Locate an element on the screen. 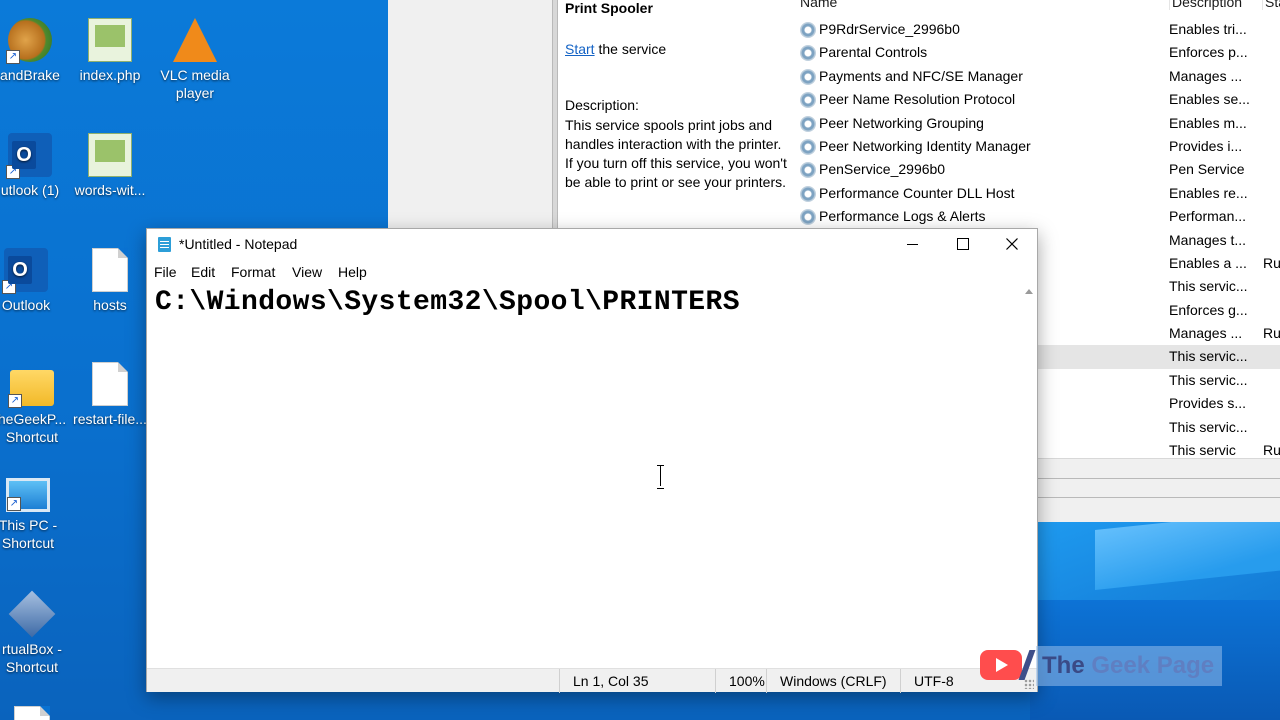 Image resolution: width=1280 pixels, height=720 pixels. maximize-button is located at coordinates (962, 244).